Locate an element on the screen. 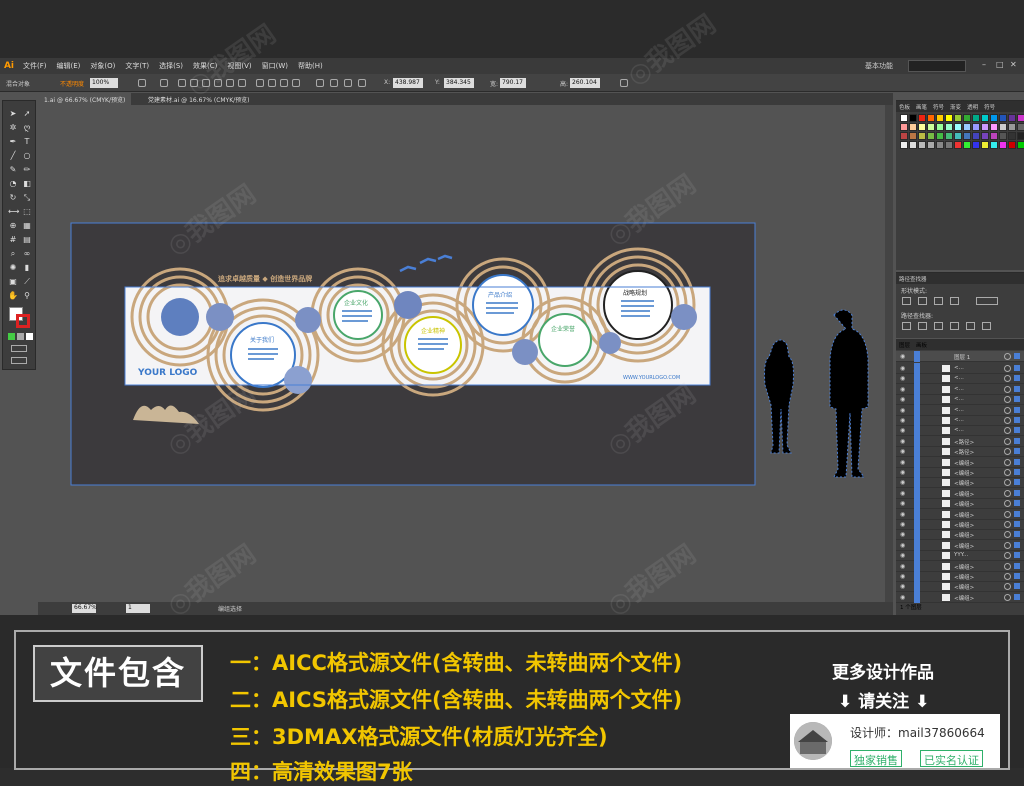 The width and height of the screenshot is (1024, 786). minimize-icon: – is located at coordinates (986, 65).